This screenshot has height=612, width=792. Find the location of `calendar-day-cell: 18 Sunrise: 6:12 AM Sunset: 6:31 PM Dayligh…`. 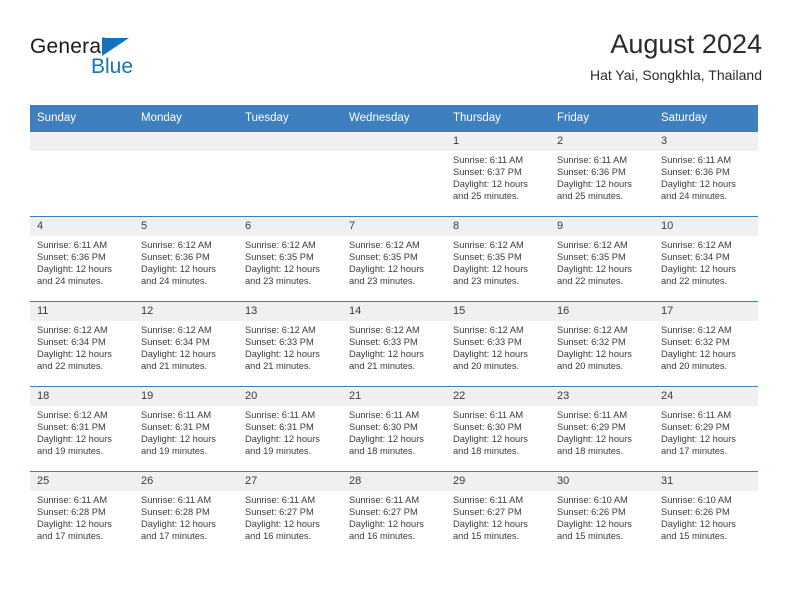

calendar-day-cell: 18 Sunrise: 6:12 AM Sunset: 6:31 PM Dayligh… is located at coordinates (82, 429).